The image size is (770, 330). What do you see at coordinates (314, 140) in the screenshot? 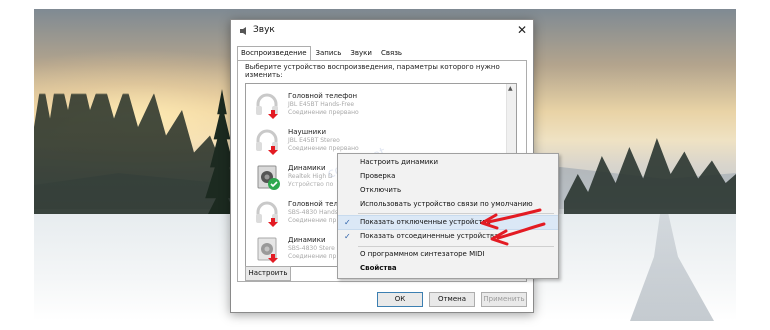
I see `device-description: JBL E45BT Stereo` at bounding box center [314, 140].